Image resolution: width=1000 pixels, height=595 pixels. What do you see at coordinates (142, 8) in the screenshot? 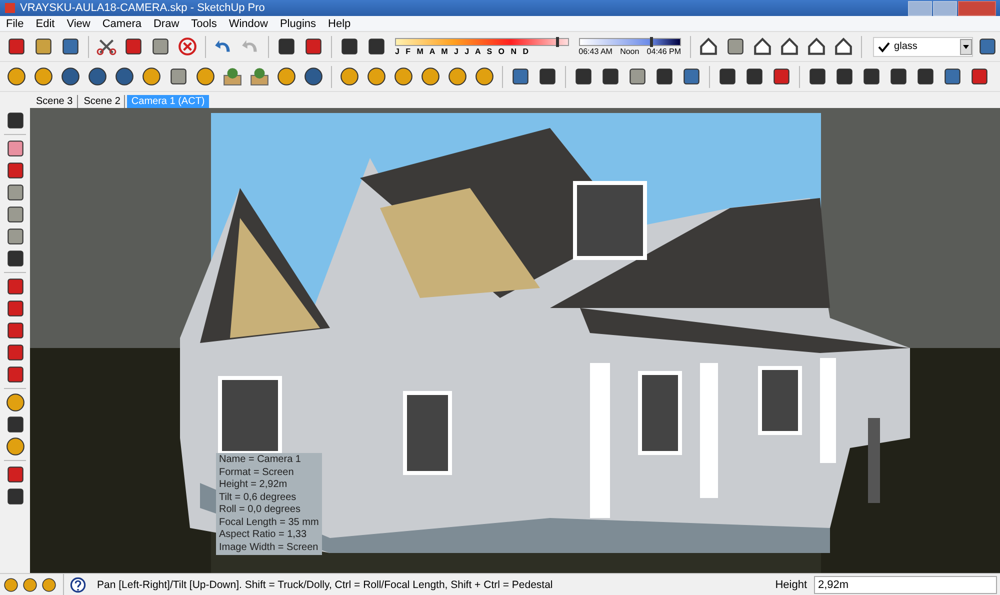
I see `window-title: VRAYSKU-AULA18-CAMERA.skp - SketchUp Pro` at bounding box center [142, 8].